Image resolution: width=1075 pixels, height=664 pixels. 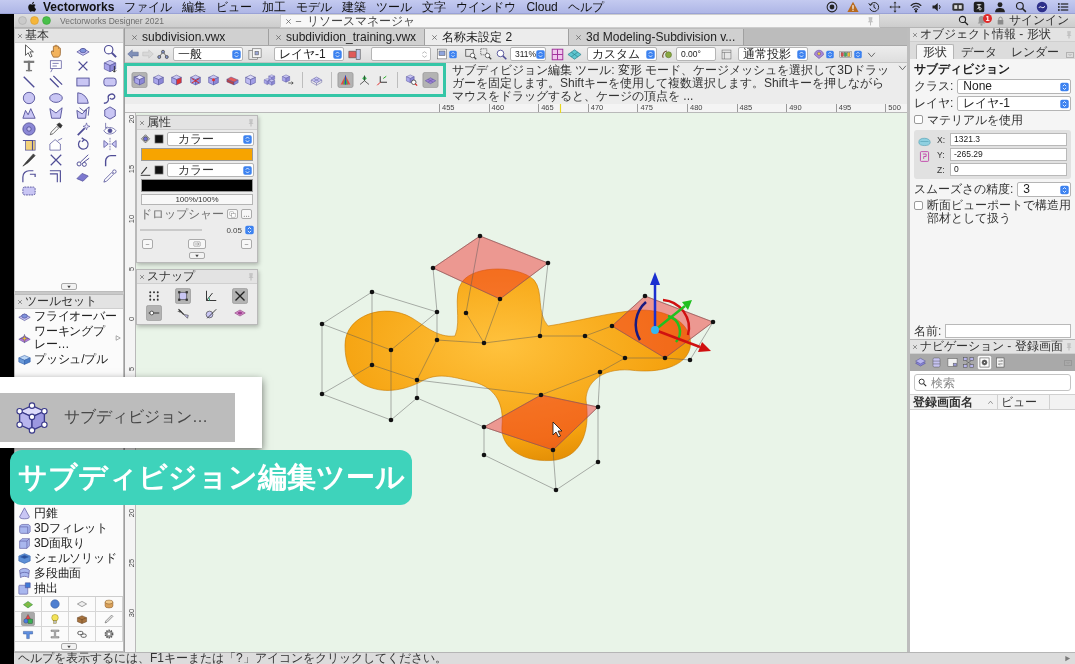 What do you see at coordinates (992, 382) in the screenshot?
I see `search-field: 検索` at bounding box center [992, 382].